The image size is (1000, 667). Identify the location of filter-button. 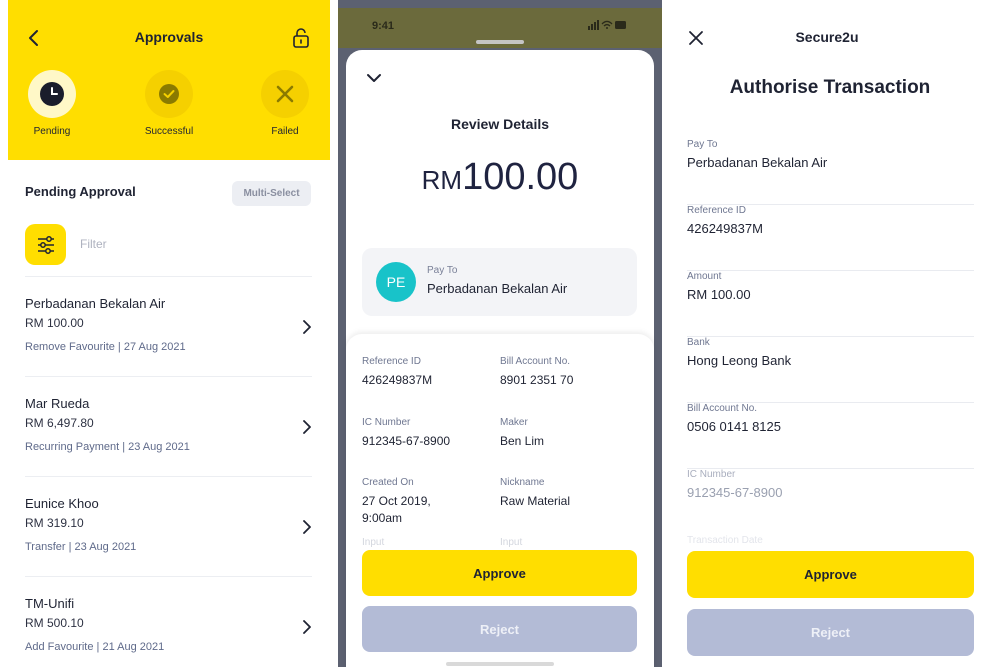
(45, 244).